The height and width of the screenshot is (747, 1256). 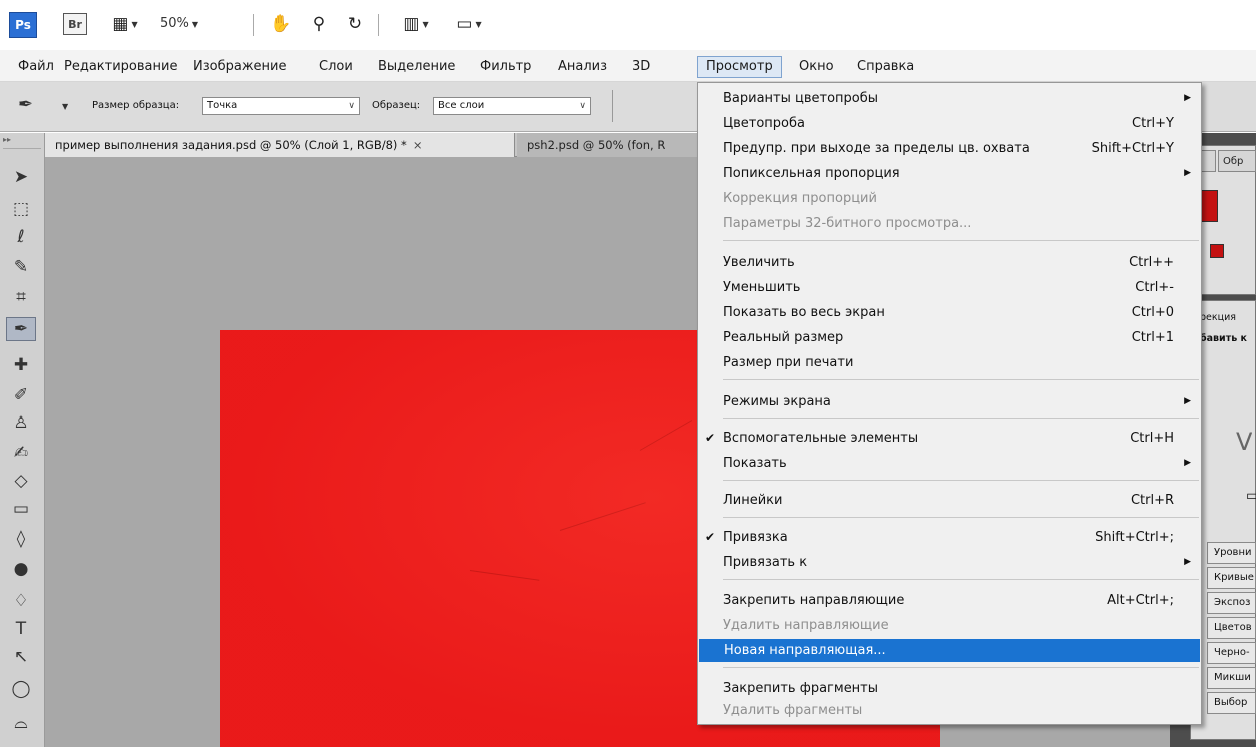 I want to click on sample-size-value: Точка, so click(x=222, y=105).